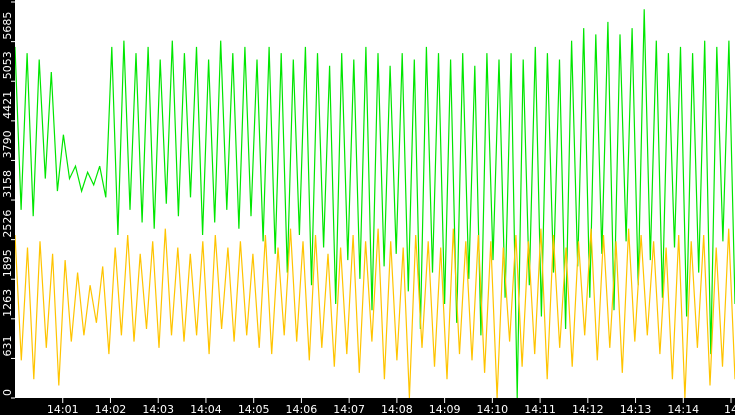  I want to click on x-tick-label: 14:10, so click(492, 409).